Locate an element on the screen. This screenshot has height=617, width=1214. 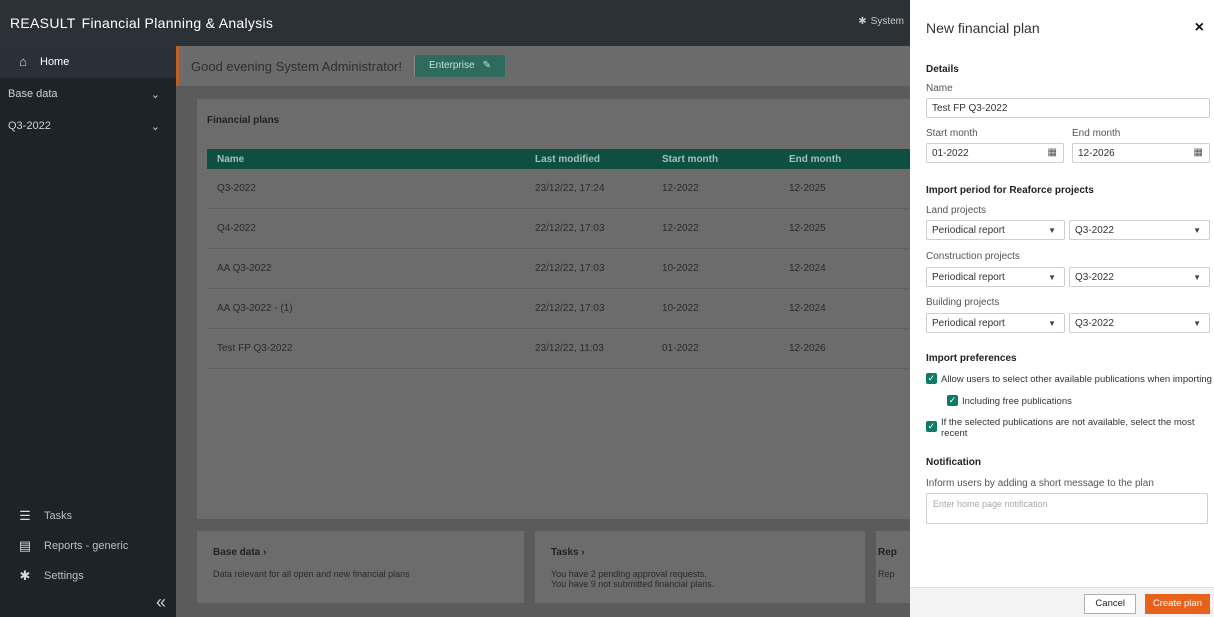
system-label: System is located at coordinates (887, 21).